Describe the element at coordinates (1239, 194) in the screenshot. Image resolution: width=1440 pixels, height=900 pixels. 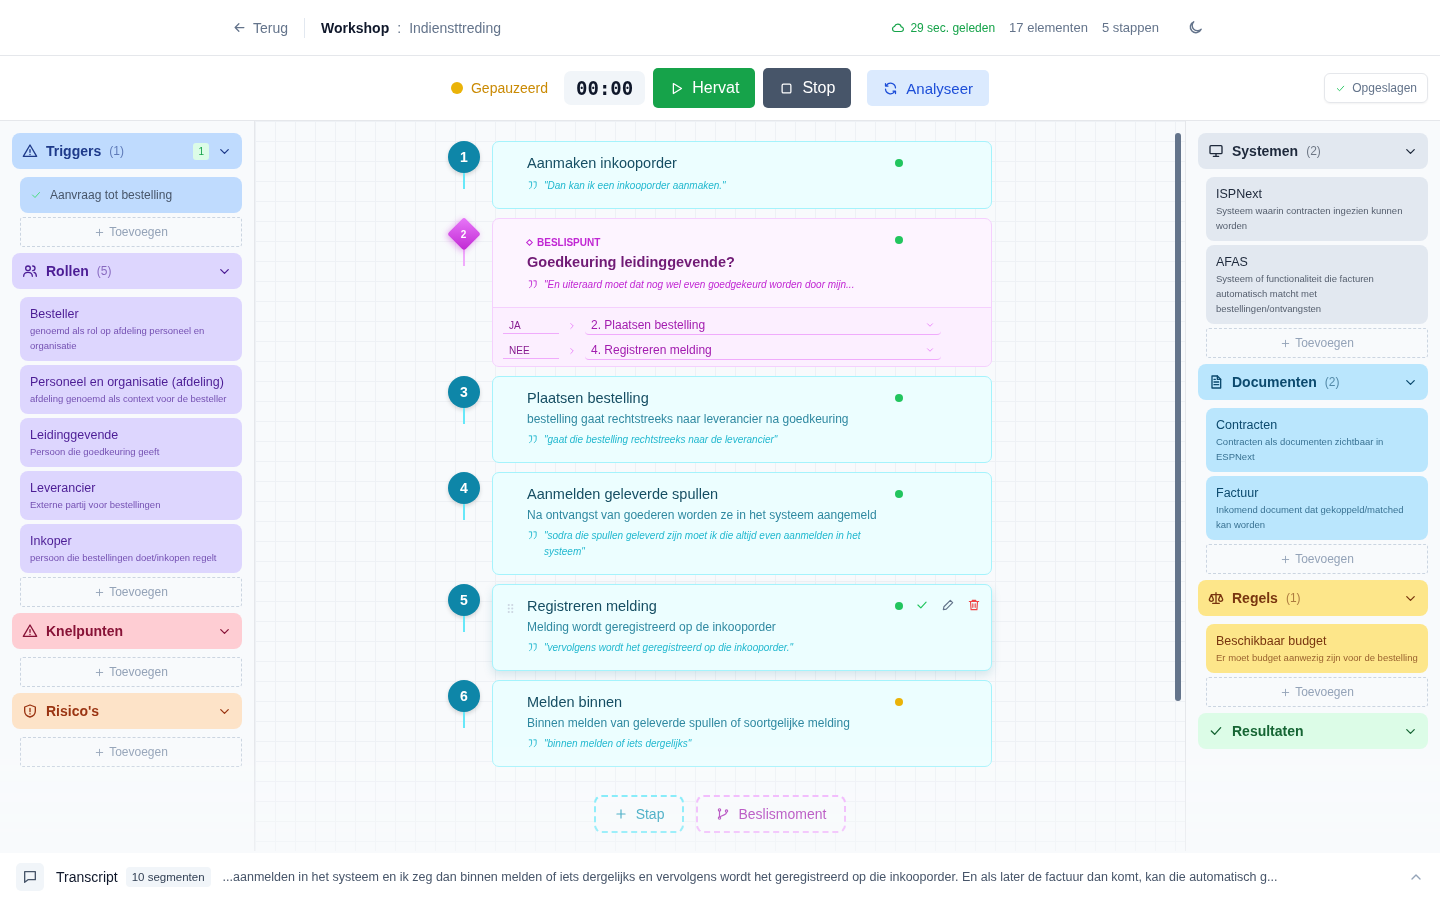
I see `item-title: ISPNext` at that location.